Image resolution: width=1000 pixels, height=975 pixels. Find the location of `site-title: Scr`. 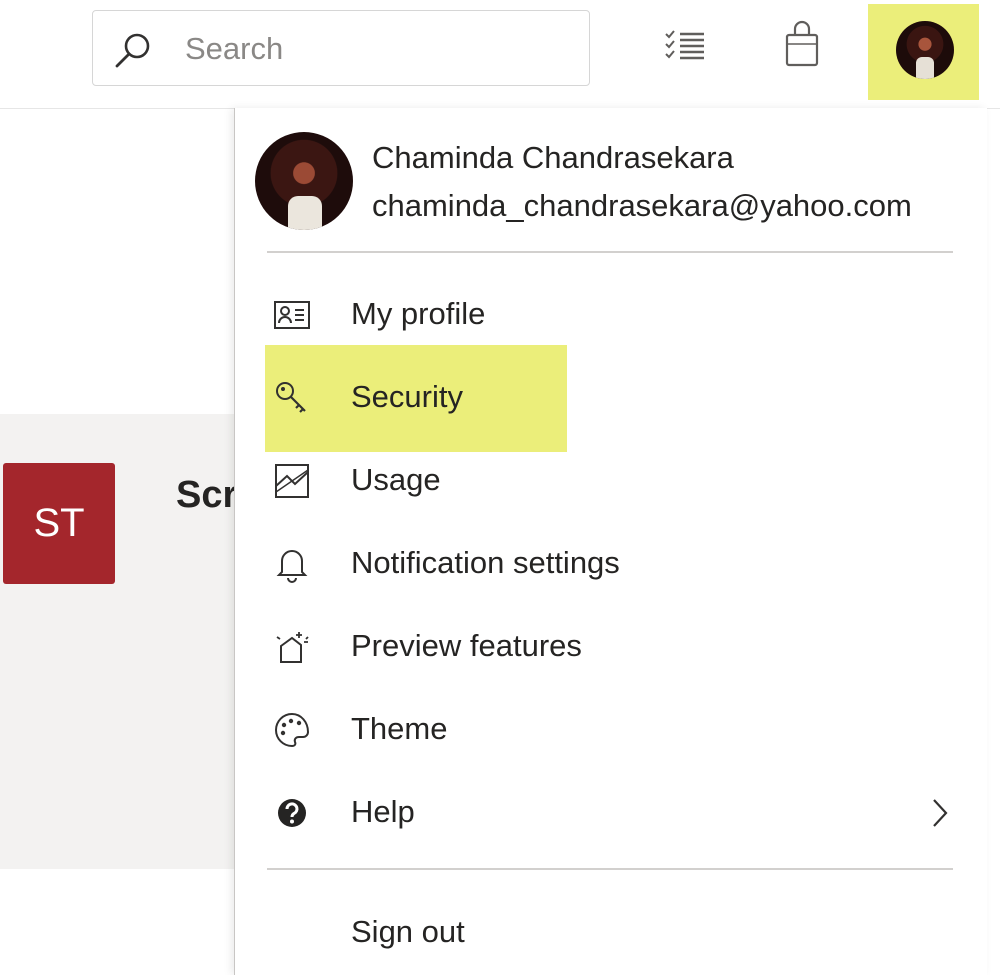

site-title: Scr is located at coordinates (205, 495).